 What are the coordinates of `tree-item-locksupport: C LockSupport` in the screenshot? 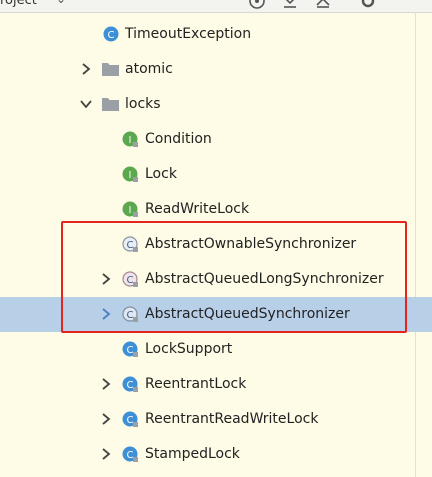 It's located at (216, 349).